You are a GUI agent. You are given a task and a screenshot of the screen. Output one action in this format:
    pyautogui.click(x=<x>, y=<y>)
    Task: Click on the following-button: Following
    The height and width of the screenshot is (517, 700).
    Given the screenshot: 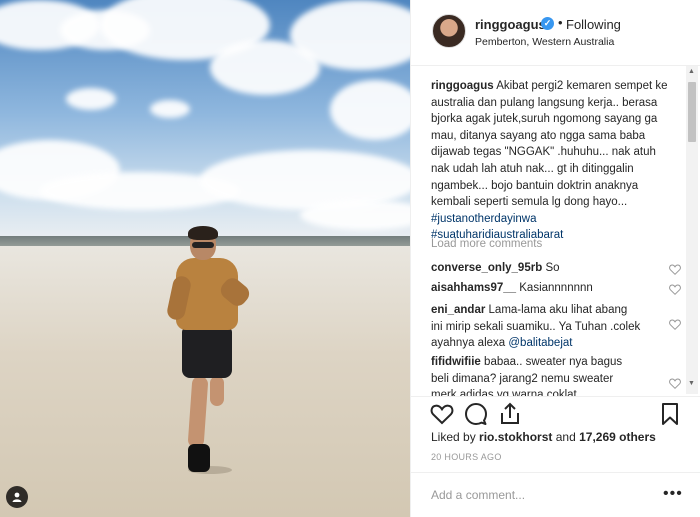 What is the action you would take?
    pyautogui.click(x=593, y=24)
    